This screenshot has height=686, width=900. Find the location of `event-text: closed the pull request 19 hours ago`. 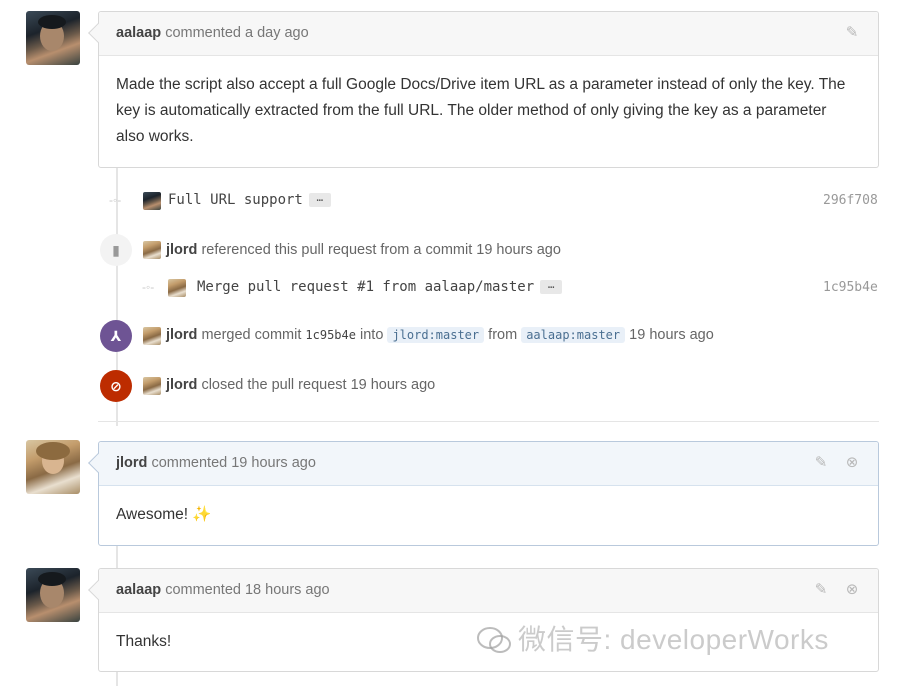

event-text: closed the pull request 19 hours ago is located at coordinates (318, 385).